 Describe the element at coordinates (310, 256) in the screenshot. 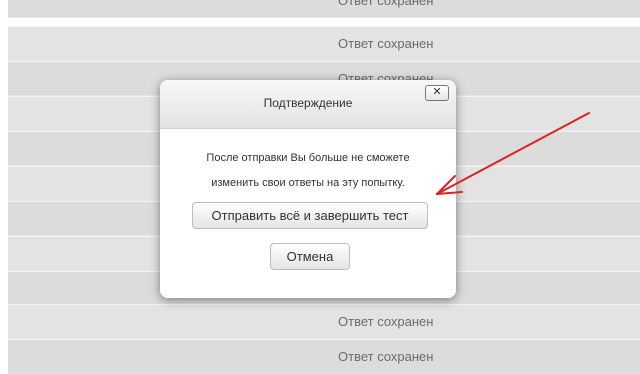

I see `cancel-button: Отмена` at that location.